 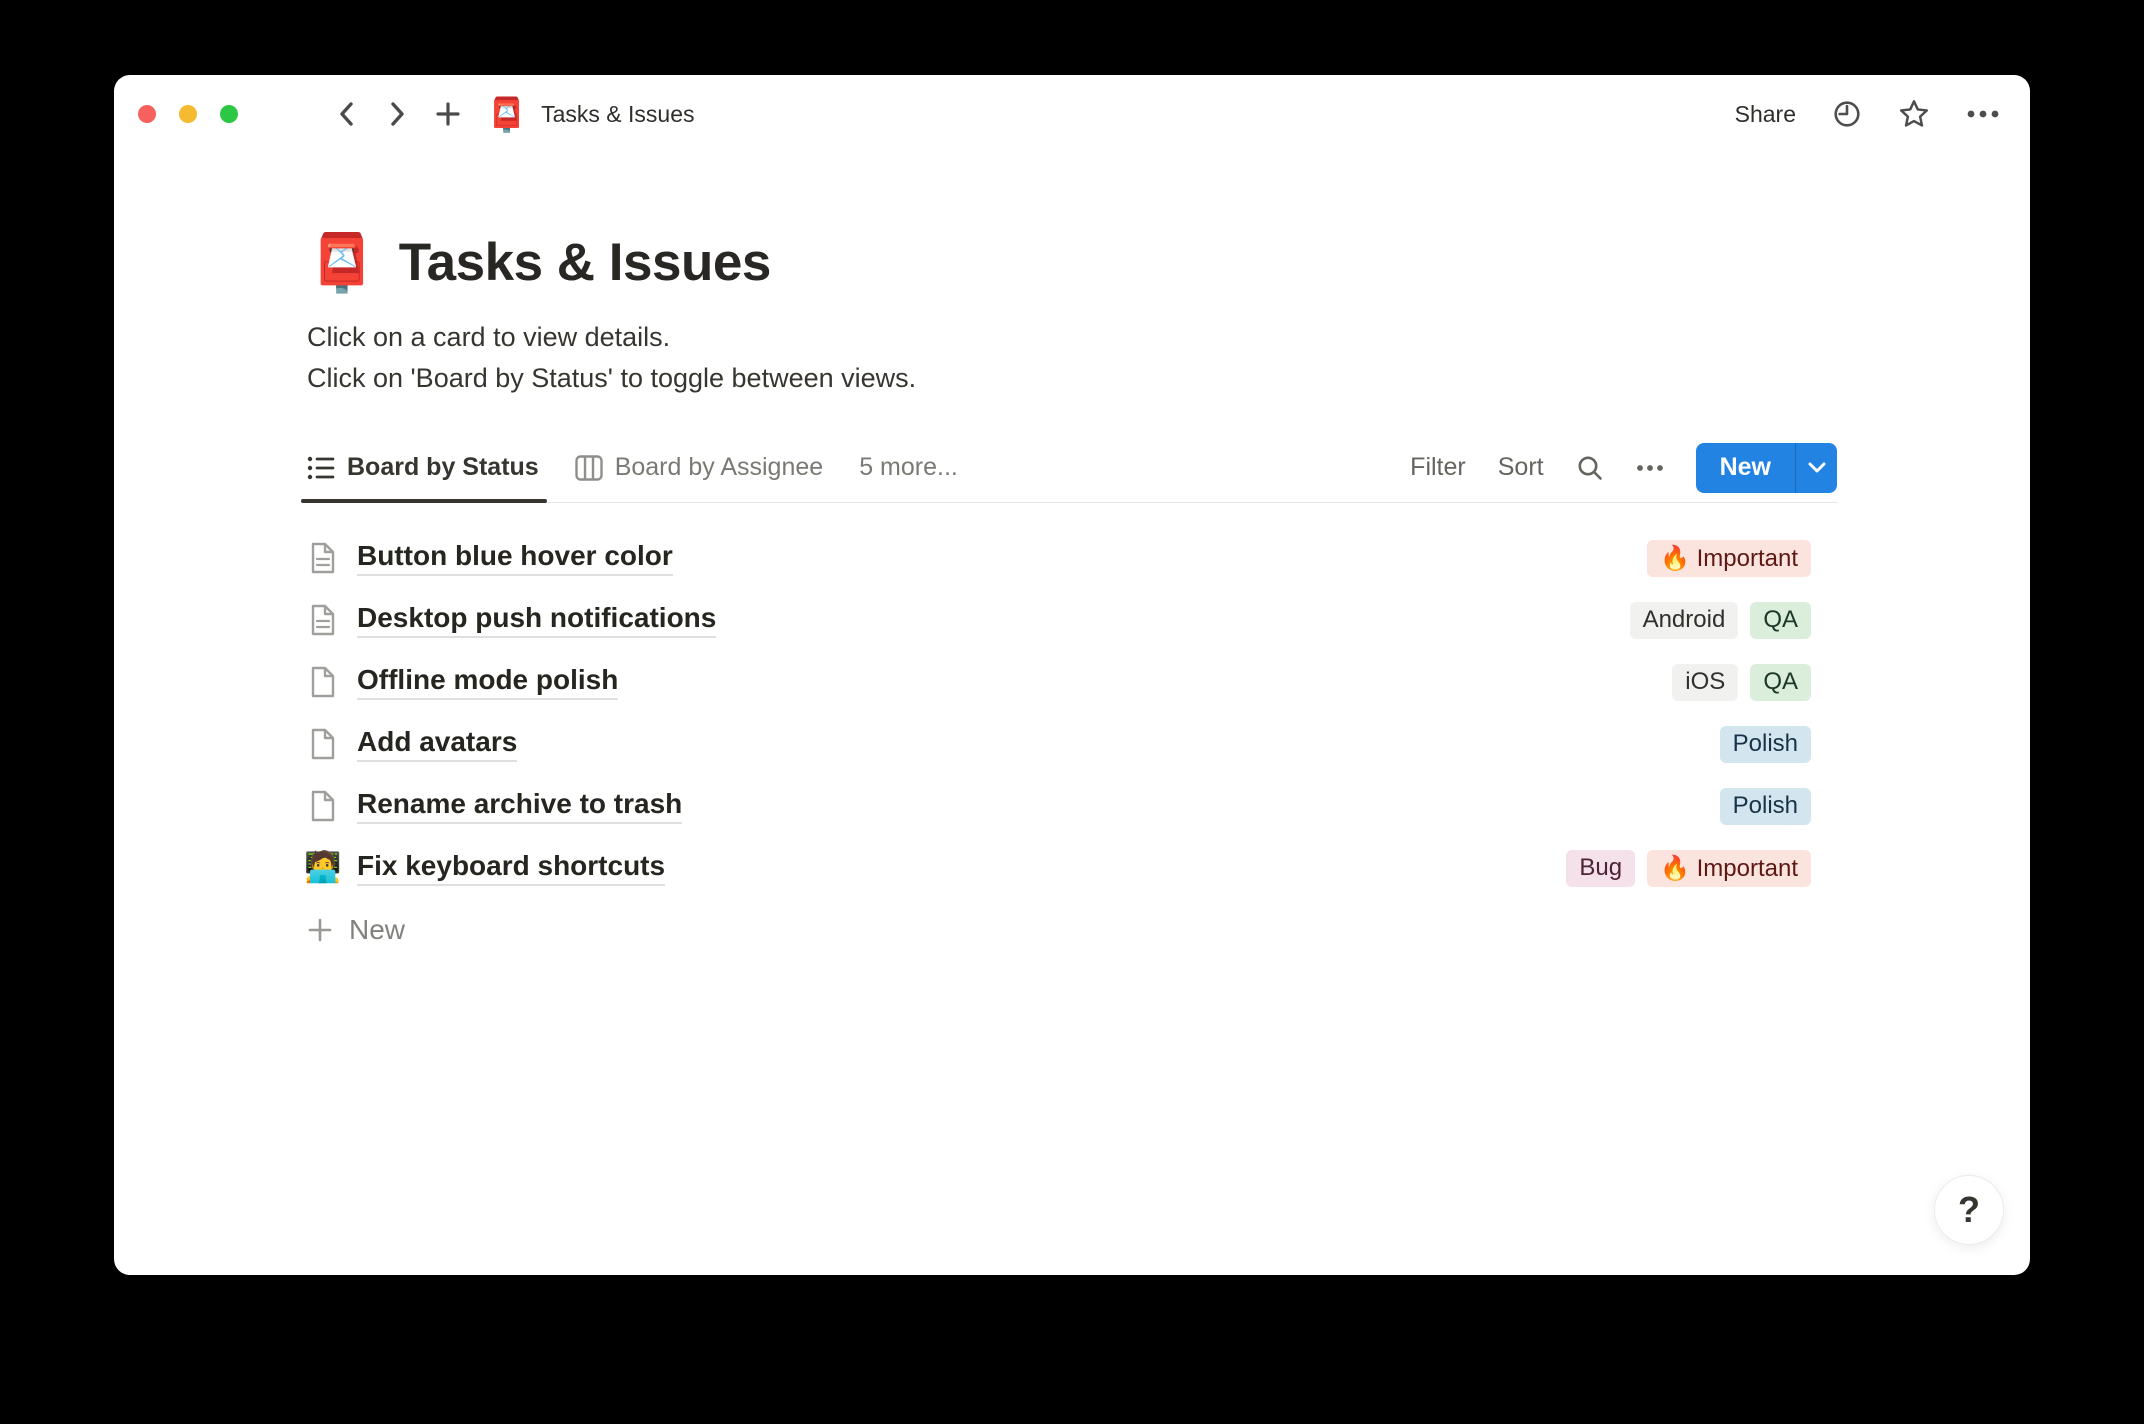 I want to click on view-tab-board-by-status: Board by Status, so click(x=424, y=468).